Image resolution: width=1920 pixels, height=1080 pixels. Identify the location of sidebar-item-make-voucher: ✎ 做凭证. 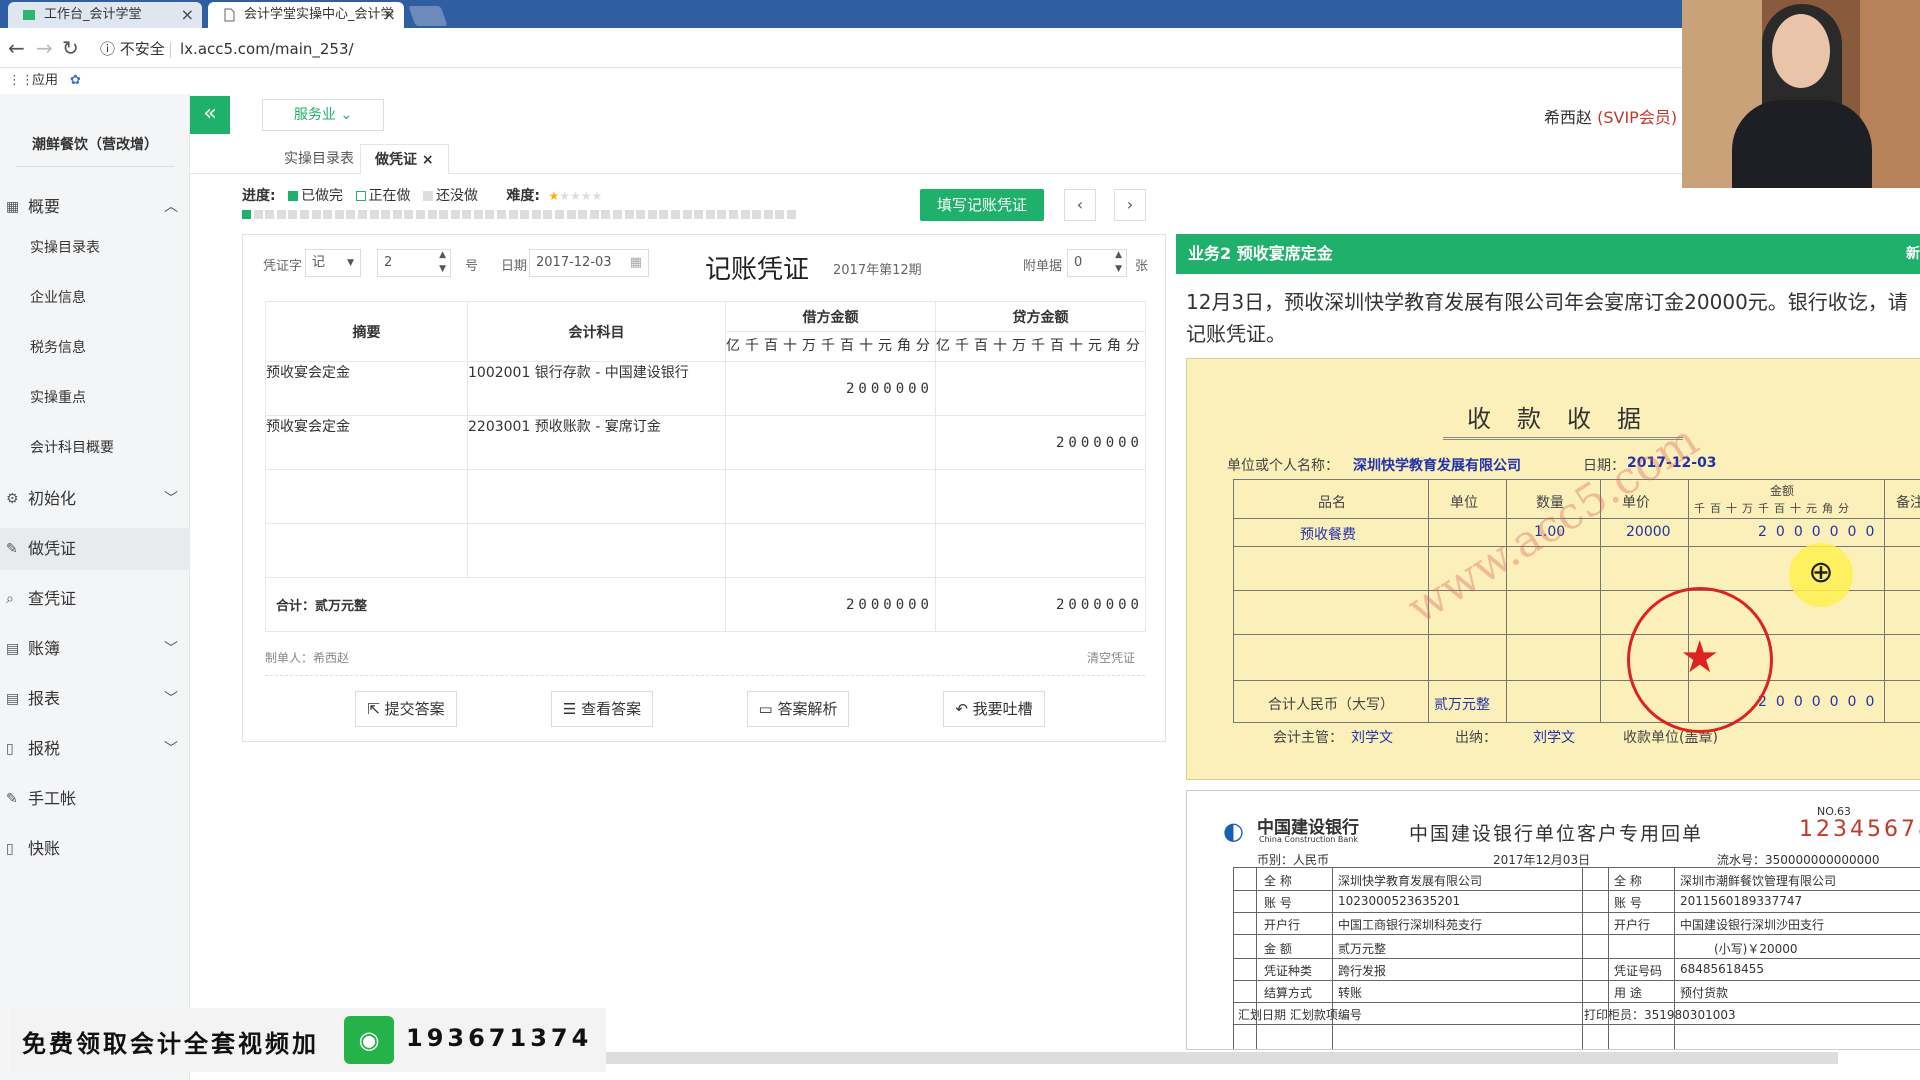
(95, 549).